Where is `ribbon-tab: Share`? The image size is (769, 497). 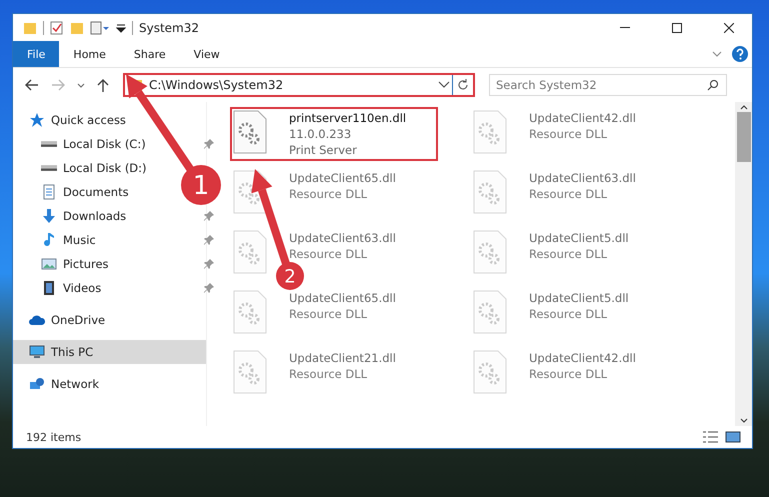
ribbon-tab: Share is located at coordinates (150, 54).